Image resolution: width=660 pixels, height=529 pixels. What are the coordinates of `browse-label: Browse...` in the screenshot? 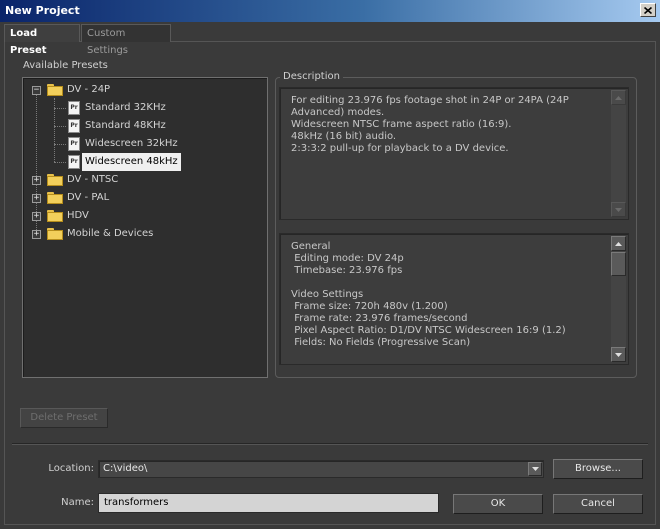 It's located at (598, 468).